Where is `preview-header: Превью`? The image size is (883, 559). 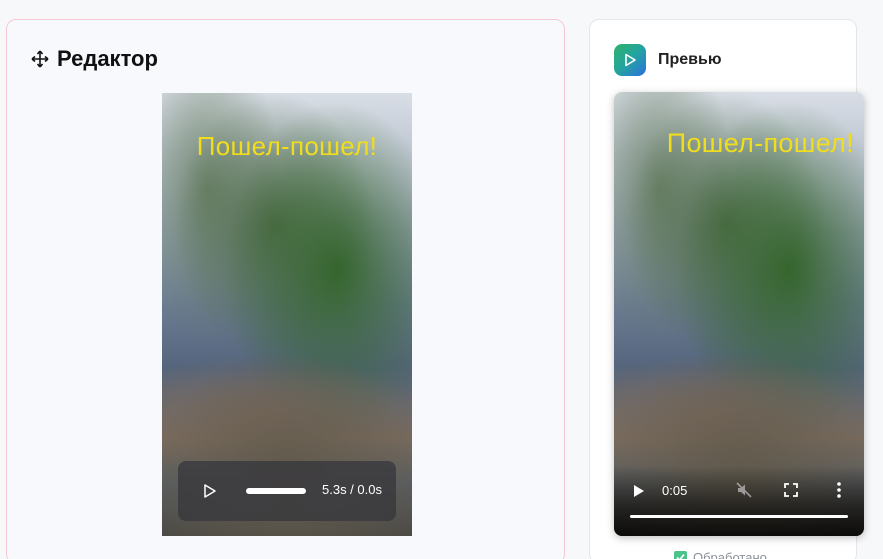 preview-header: Превью is located at coordinates (668, 60).